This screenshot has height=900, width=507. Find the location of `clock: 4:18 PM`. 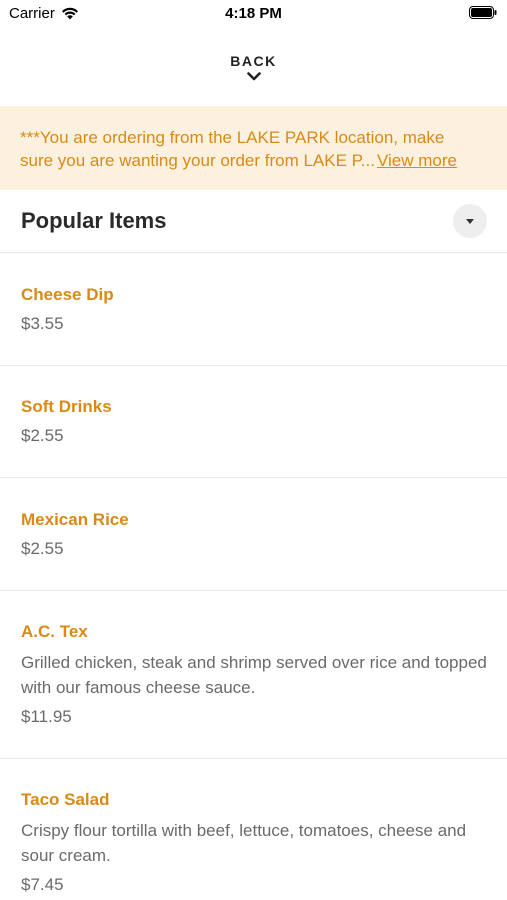

clock: 4:18 PM is located at coordinates (253, 13).